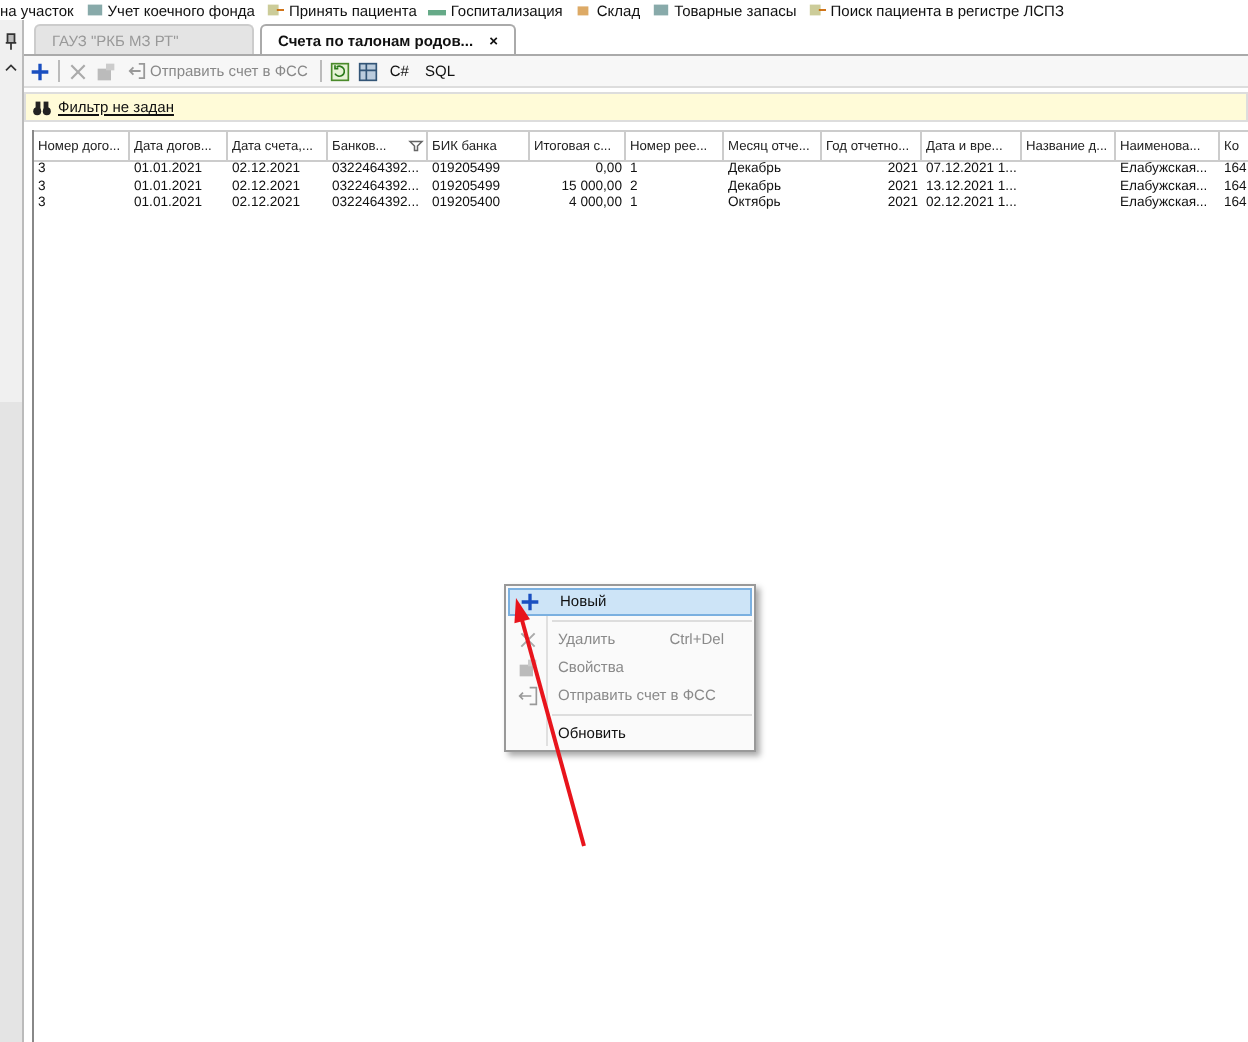 This screenshot has height=1042, width=1248. Describe the element at coordinates (528, 639) in the screenshot. I see `delete-icon` at that location.